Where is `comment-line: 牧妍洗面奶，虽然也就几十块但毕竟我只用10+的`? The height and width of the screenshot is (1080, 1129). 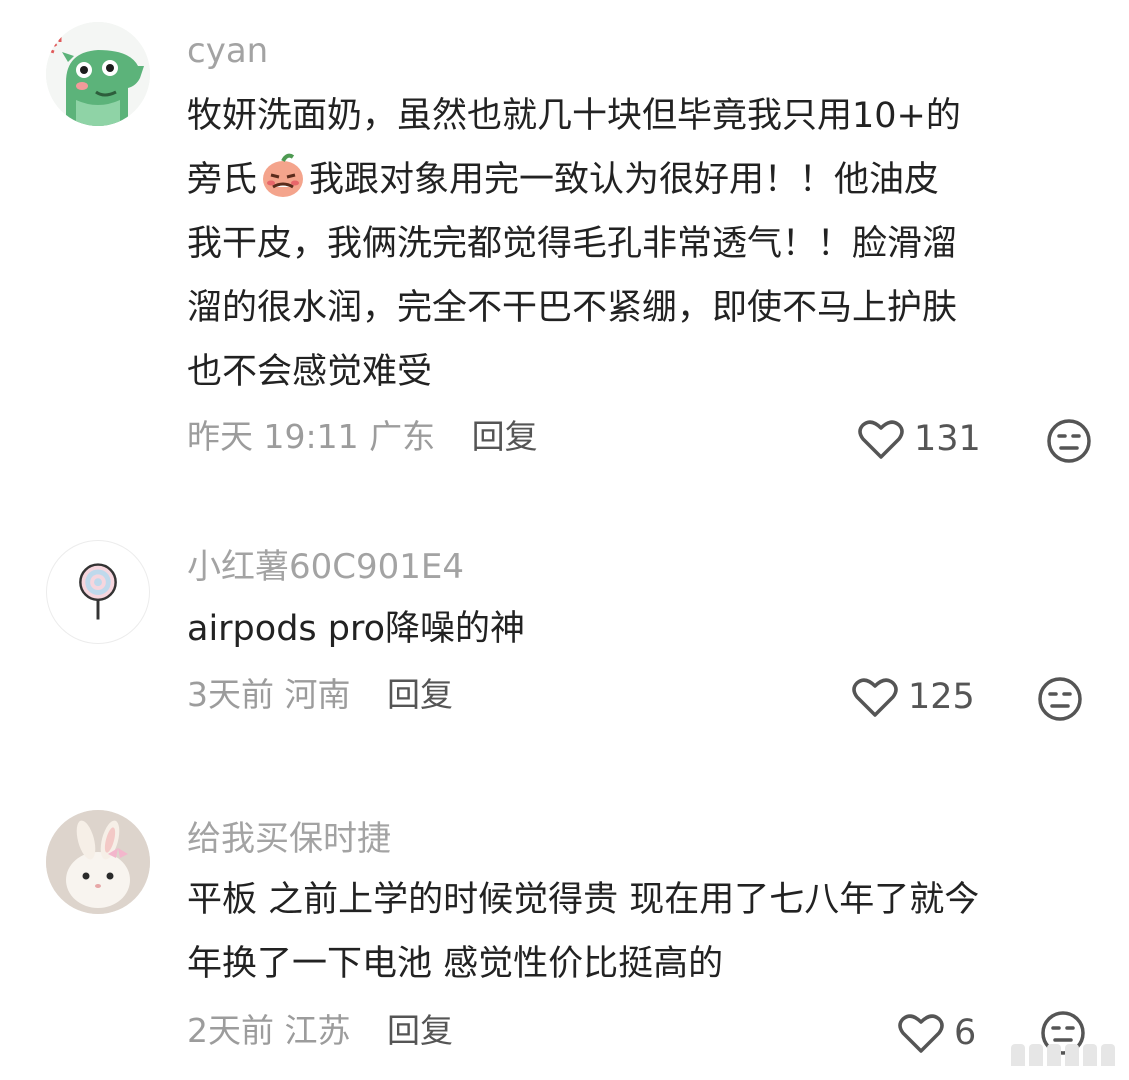
comment-line: 牧妍洗面奶，虽然也就几十块但毕竟我只用10+的 is located at coordinates (574, 116).